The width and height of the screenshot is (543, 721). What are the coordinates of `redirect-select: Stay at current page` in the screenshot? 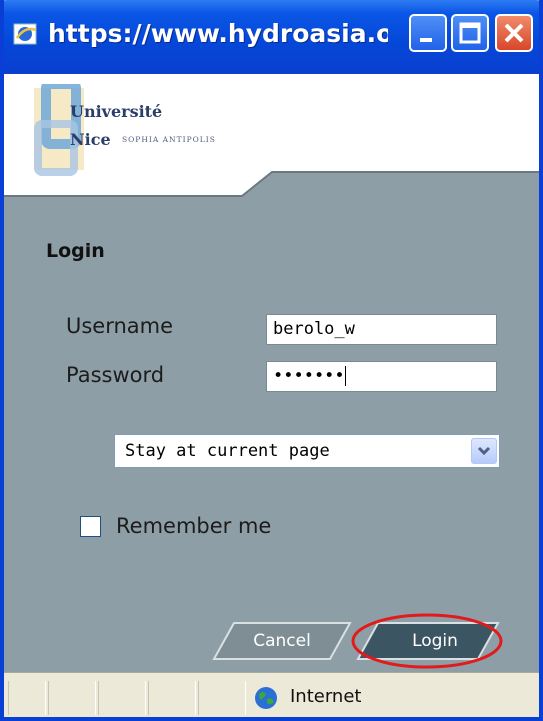 It's located at (307, 451).